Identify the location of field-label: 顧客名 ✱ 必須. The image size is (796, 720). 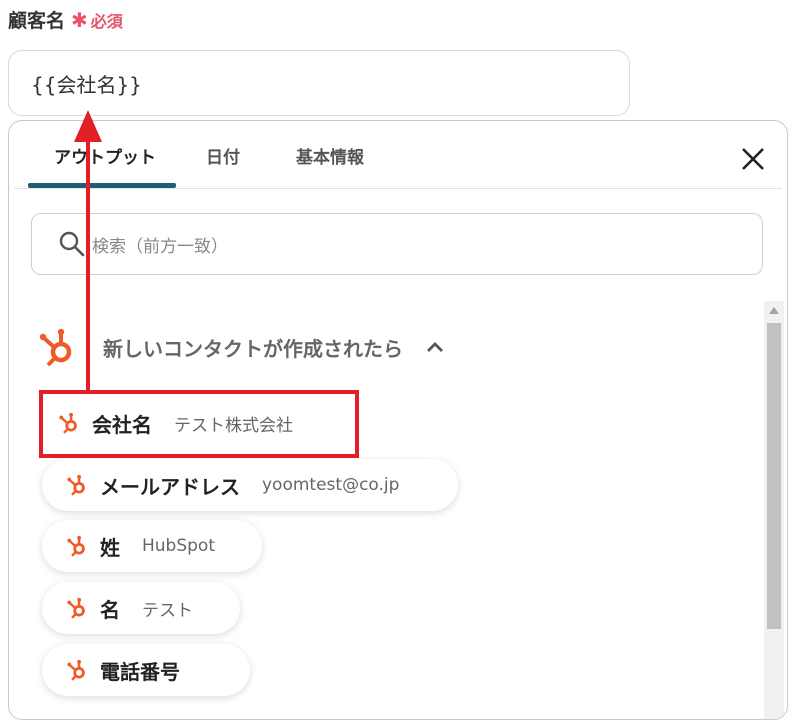
(65, 19).